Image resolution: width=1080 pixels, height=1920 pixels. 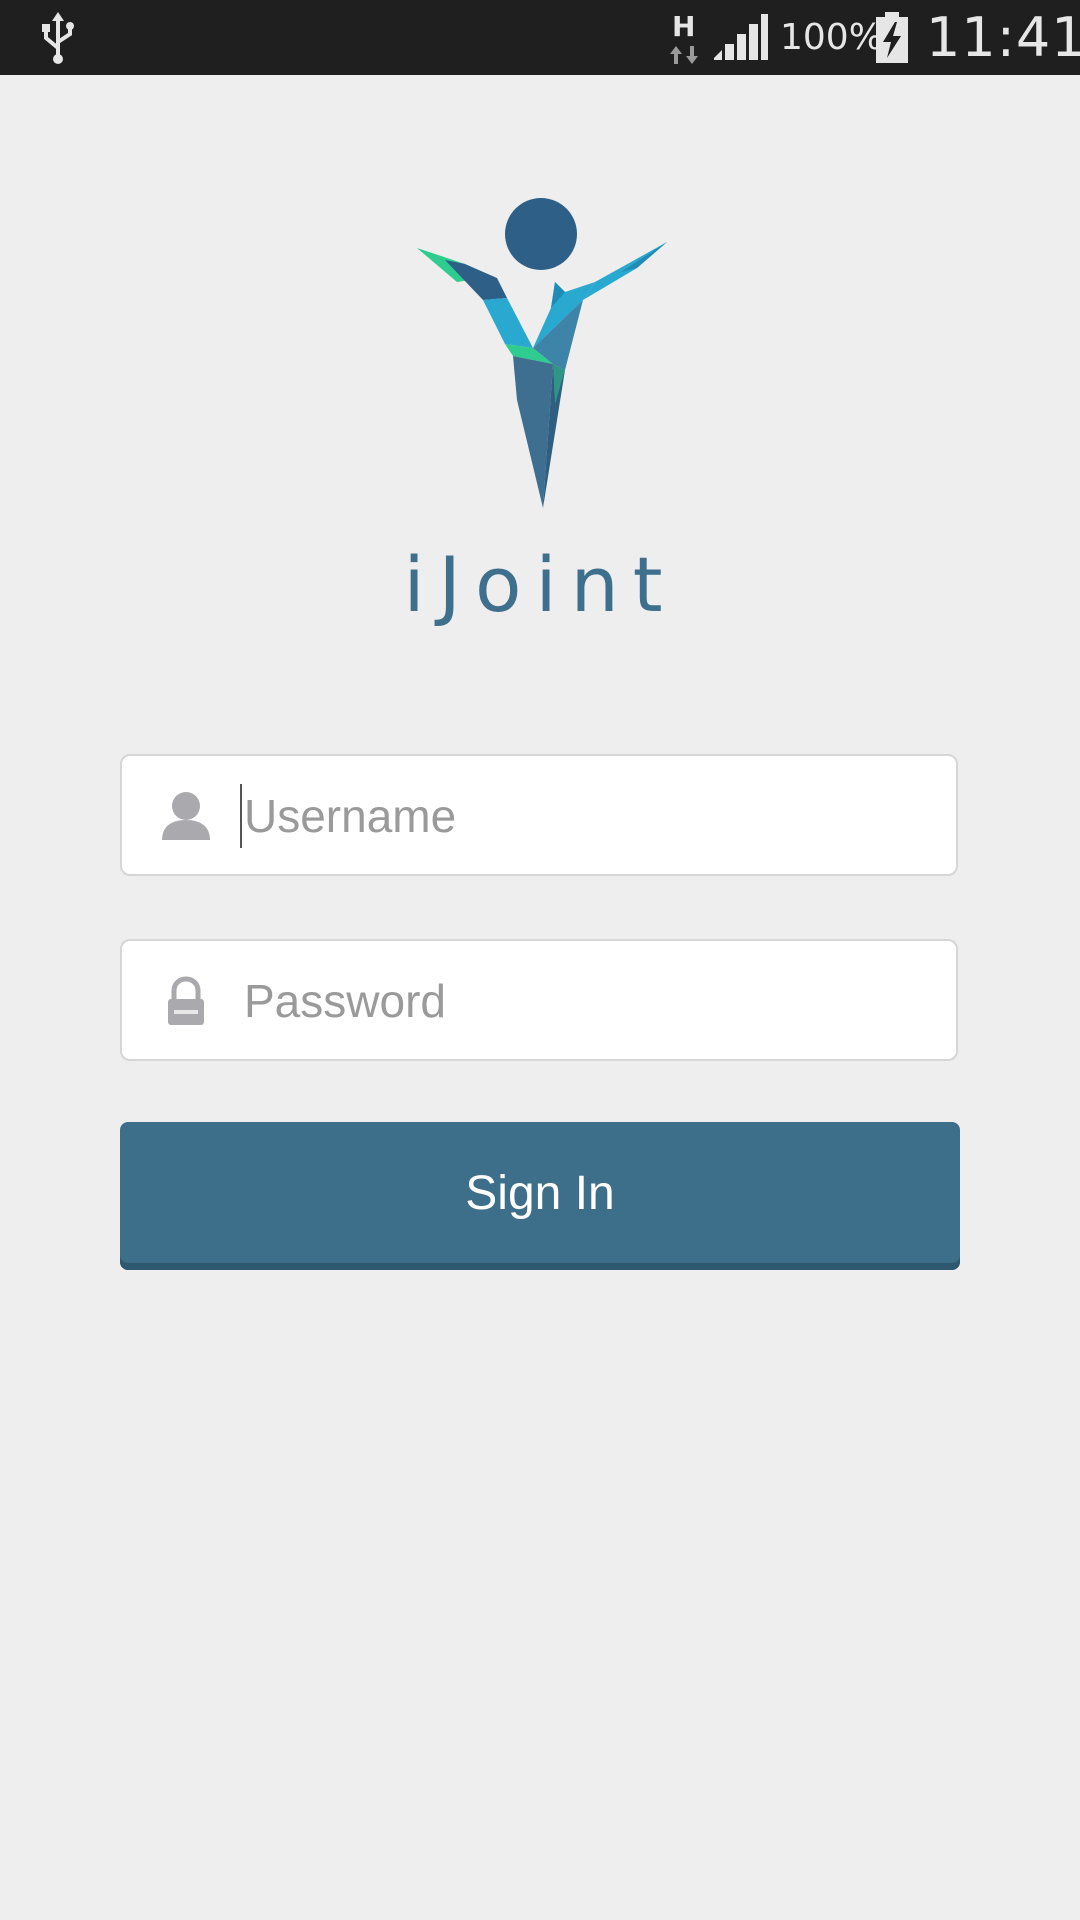 I want to click on network-h-icon: H, so click(x=684, y=37).